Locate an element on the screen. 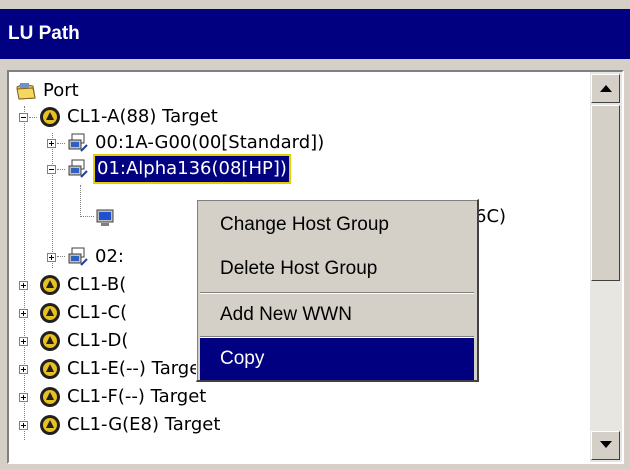  vertical-scrollbar is located at coordinates (606, 267).